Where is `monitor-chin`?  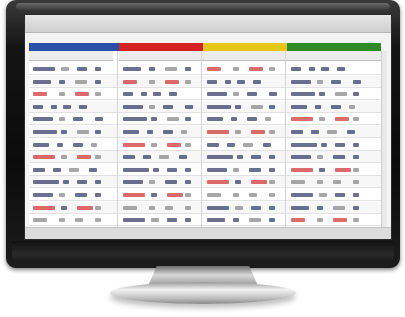 monitor-chin is located at coordinates (203, 252).